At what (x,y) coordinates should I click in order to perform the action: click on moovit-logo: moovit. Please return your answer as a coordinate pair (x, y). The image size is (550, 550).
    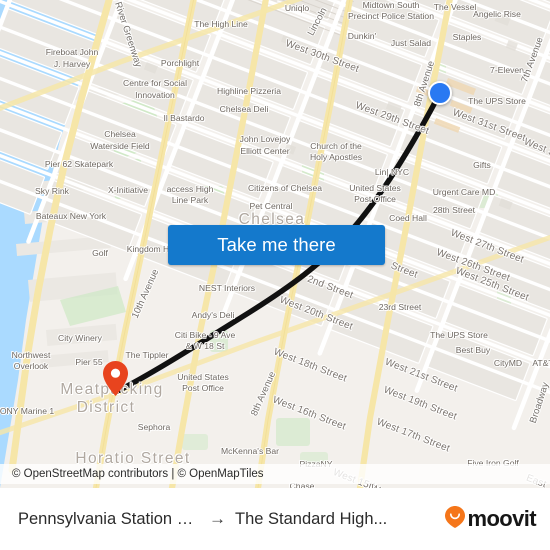
    Looking at the image, I should click on (491, 519).